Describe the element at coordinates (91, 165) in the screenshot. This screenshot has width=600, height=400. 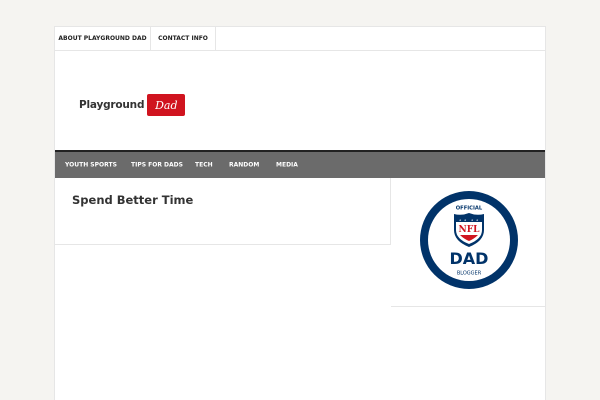
I see `nav-item-youth-sports: YOUTH SPORTS` at that location.